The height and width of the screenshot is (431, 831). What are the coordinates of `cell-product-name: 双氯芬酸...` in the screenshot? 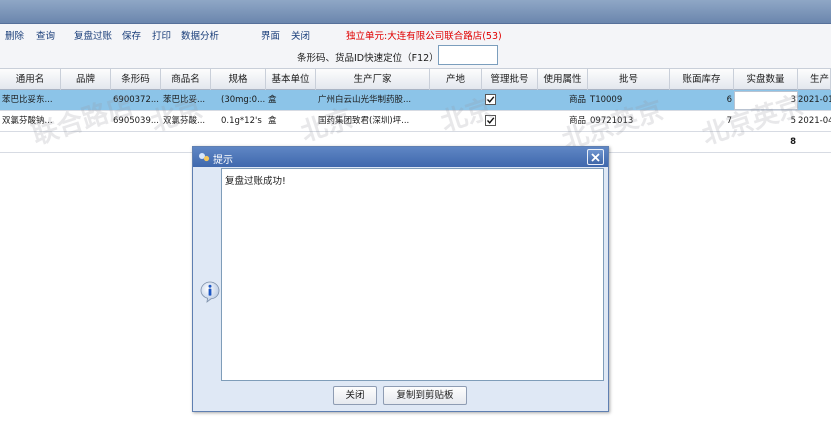 It's located at (184, 121).